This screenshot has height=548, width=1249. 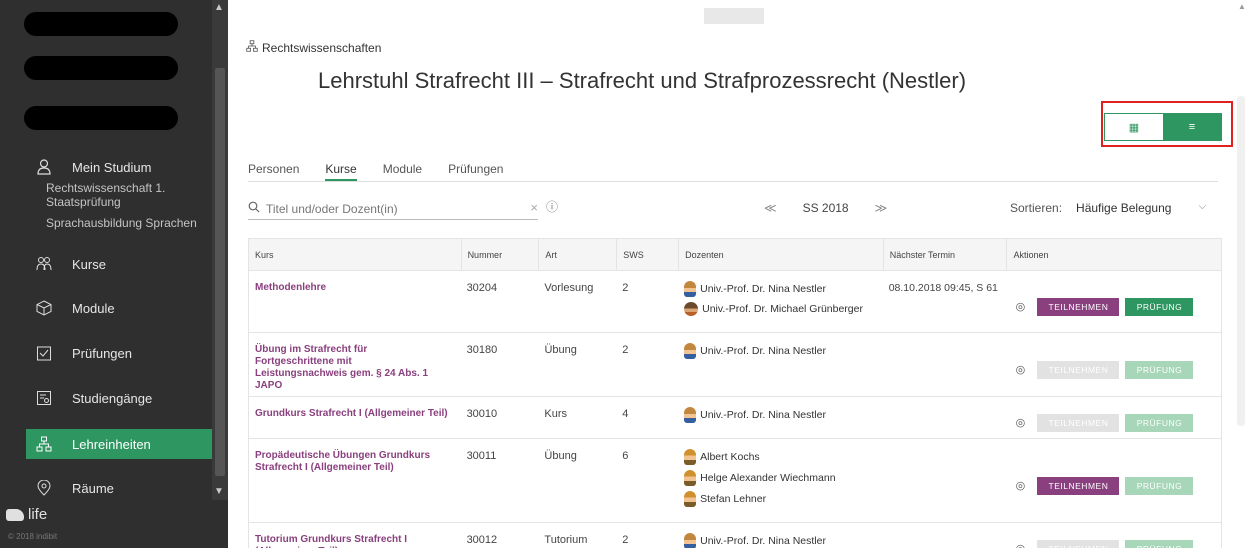 I want to click on sidebar-item-lehreinheiten: Lehreinheiten, so click(x=119, y=444).